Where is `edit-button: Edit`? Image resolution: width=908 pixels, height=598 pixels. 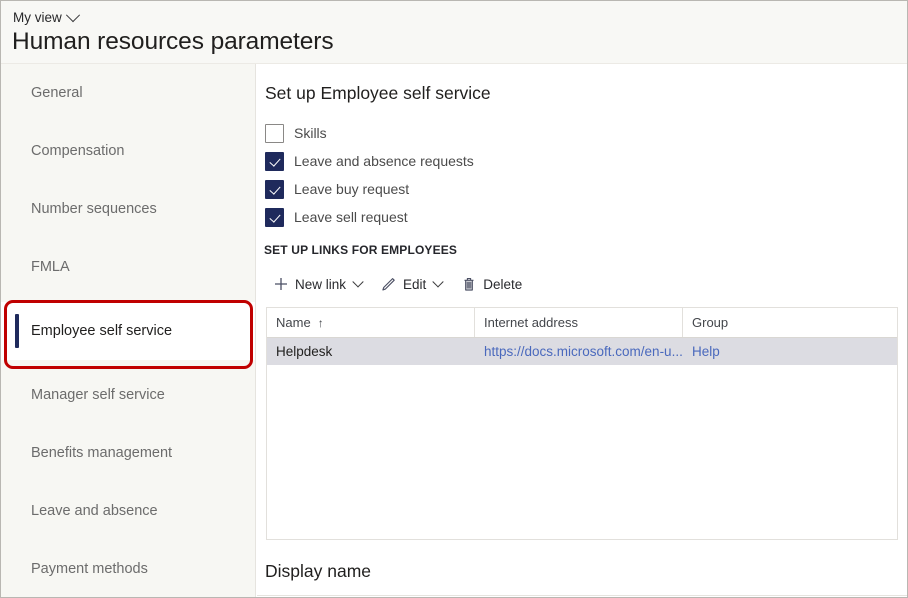
edit-button: Edit is located at coordinates (411, 284).